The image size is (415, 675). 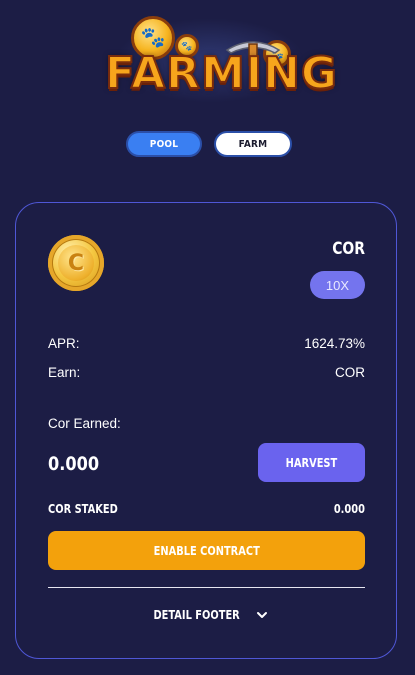 I want to click on farming-logo: 🐾 🐾 🐾 FARMING, so click(x=217, y=58).